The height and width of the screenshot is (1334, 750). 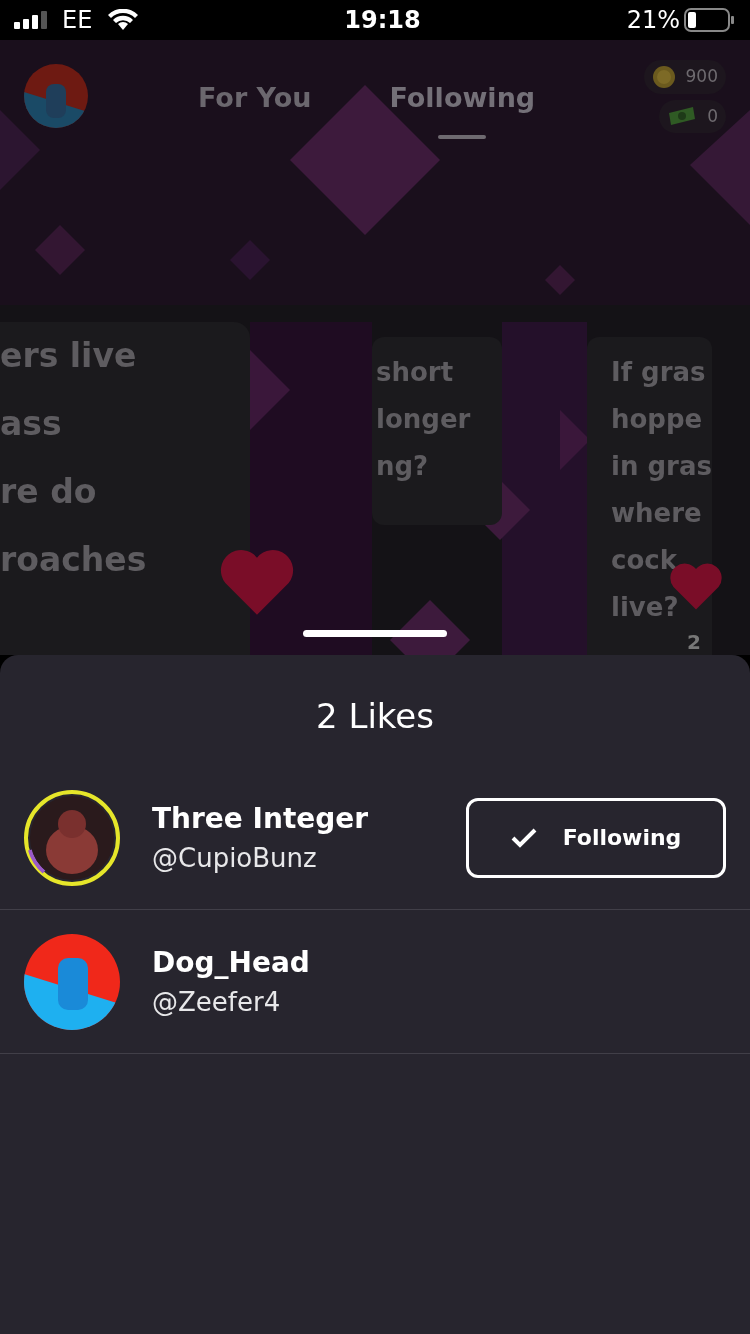 What do you see at coordinates (661, 466) in the screenshot?
I see `post-text-line: in gras` at bounding box center [661, 466].